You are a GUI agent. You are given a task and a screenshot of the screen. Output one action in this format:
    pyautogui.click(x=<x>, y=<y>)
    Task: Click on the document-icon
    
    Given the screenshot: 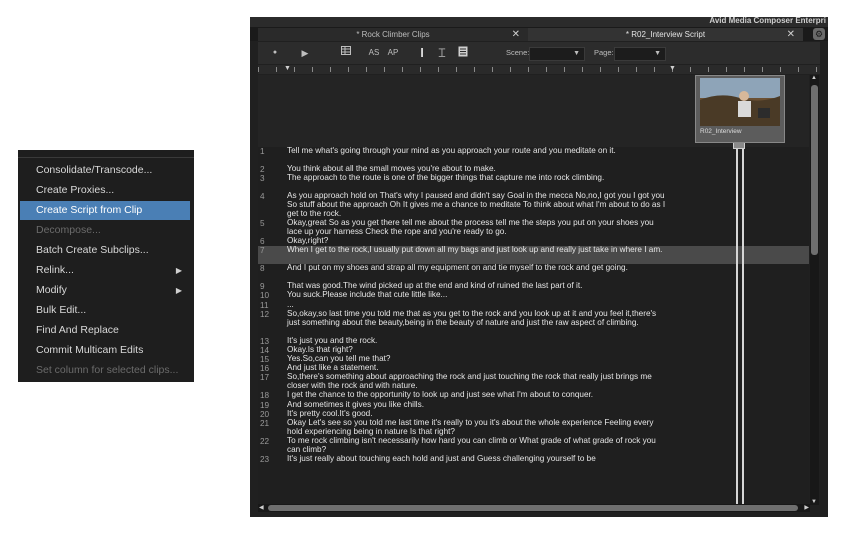 What is the action you would take?
    pyautogui.click(x=463, y=53)
    